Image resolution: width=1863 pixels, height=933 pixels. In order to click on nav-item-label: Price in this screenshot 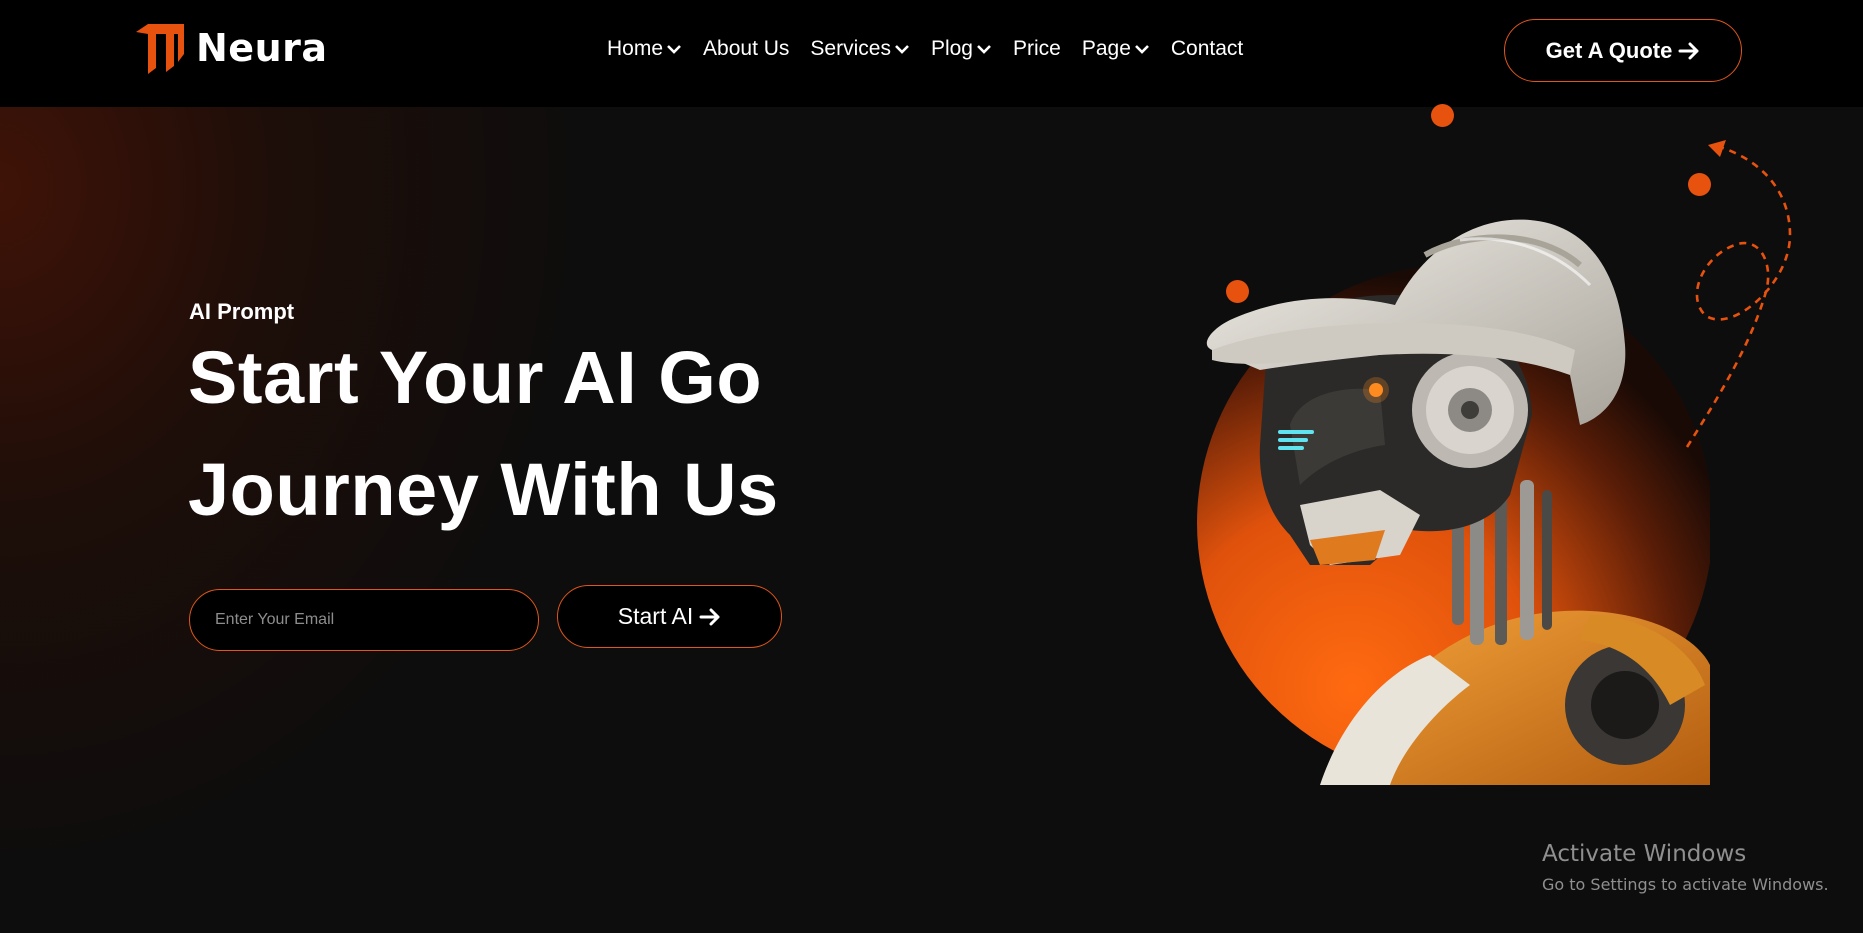, I will do `click(1036, 48)`.